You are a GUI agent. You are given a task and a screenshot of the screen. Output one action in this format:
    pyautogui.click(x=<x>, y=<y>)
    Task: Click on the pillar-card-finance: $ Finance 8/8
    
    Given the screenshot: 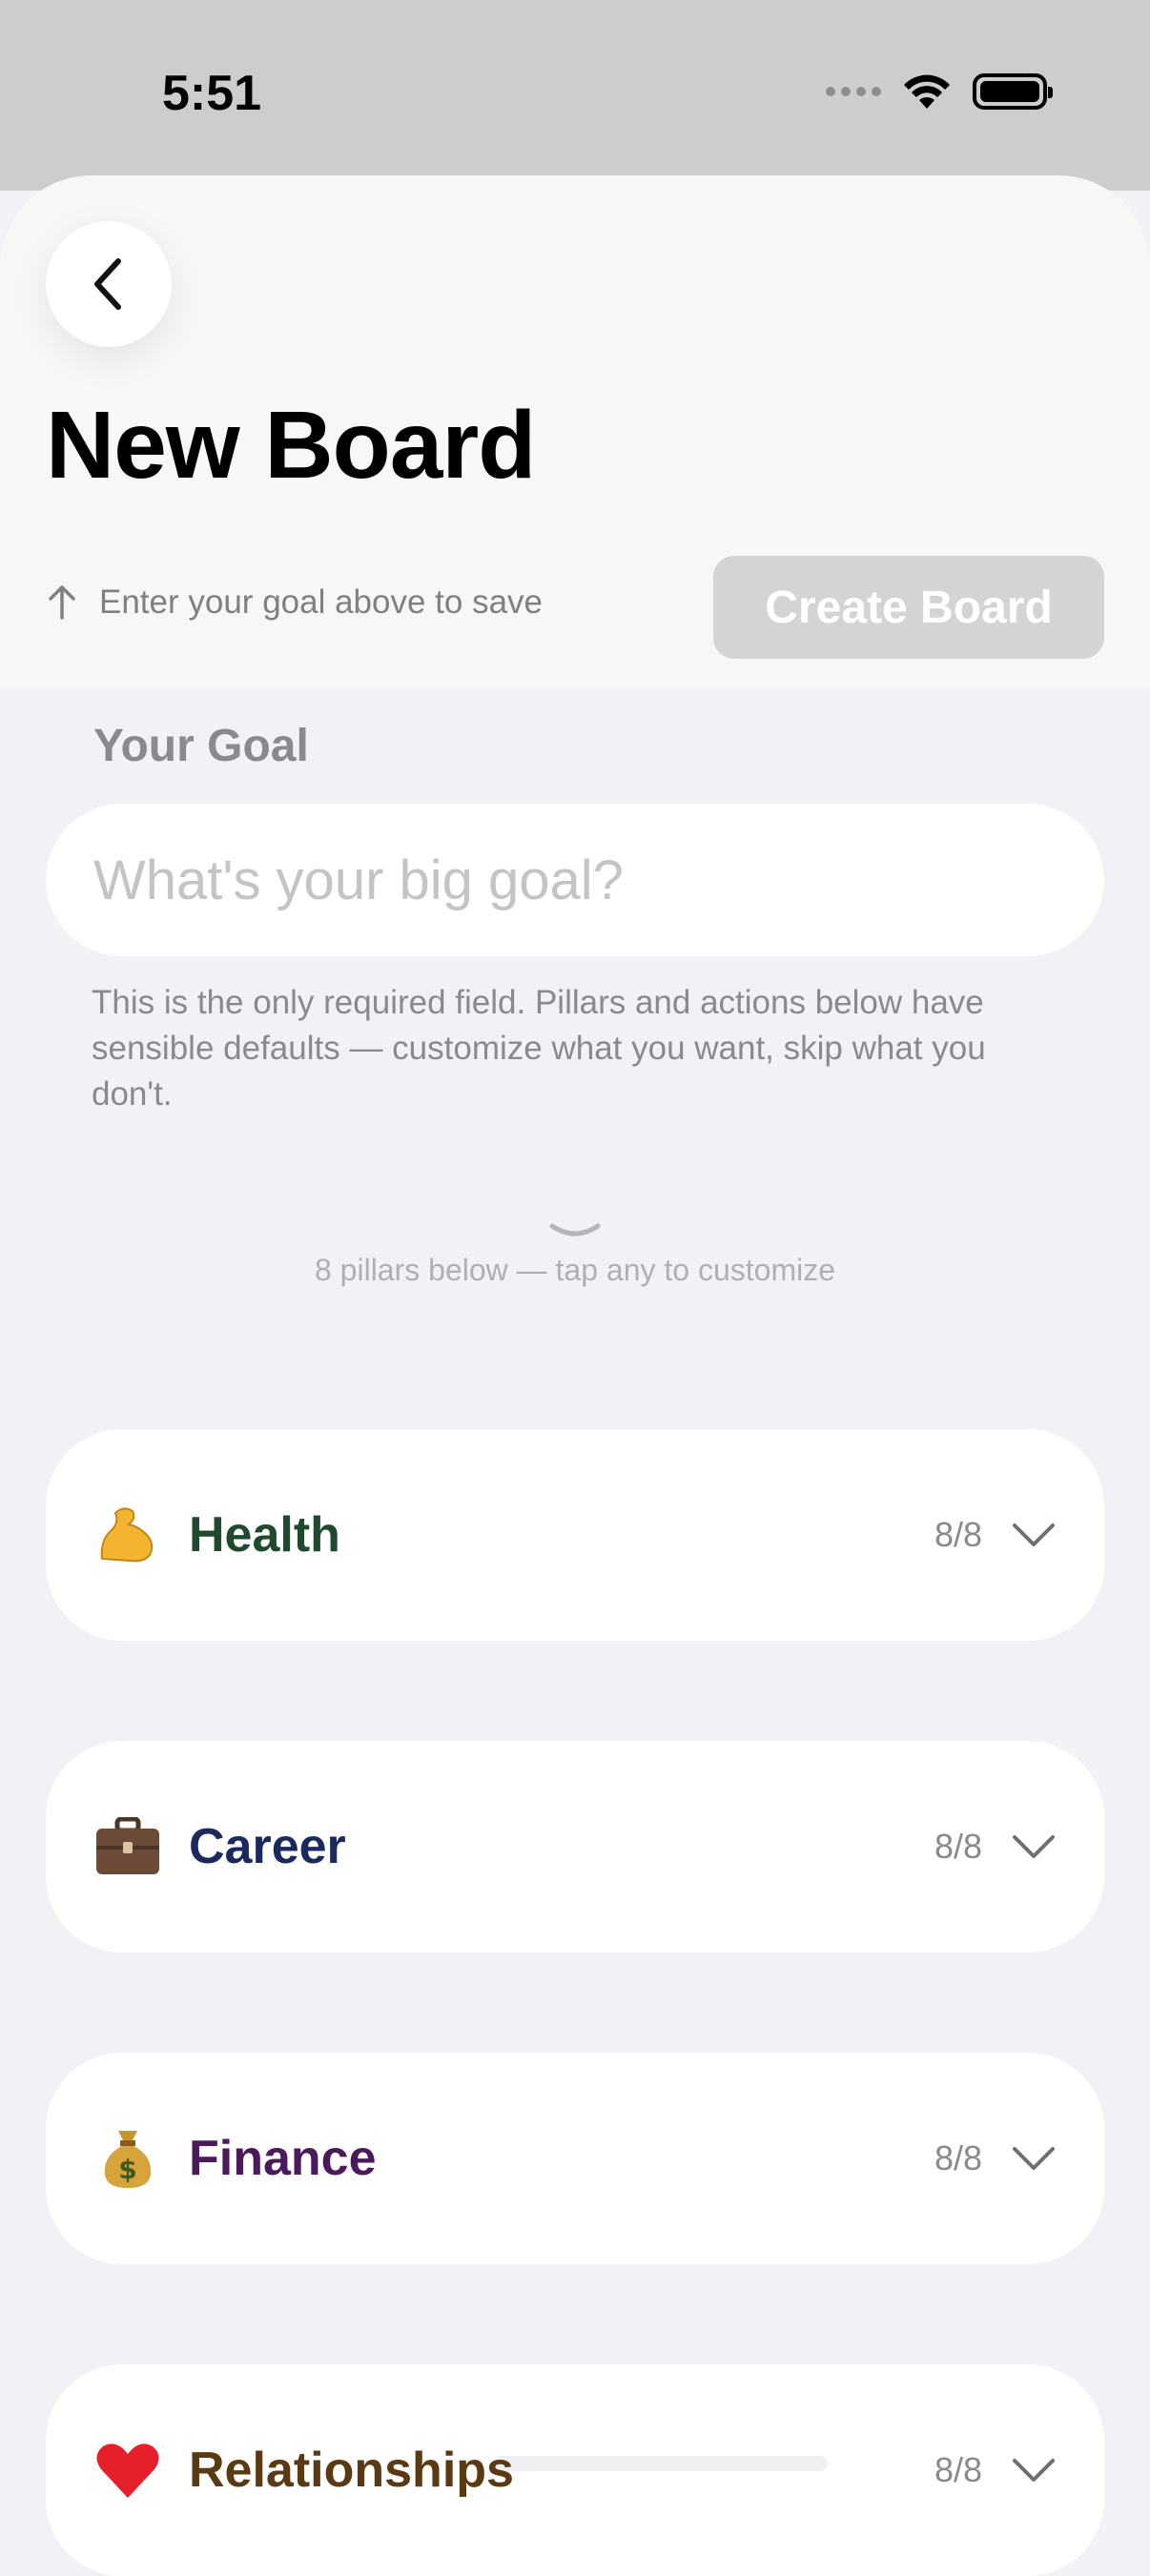 What is the action you would take?
    pyautogui.click(x=575, y=2159)
    